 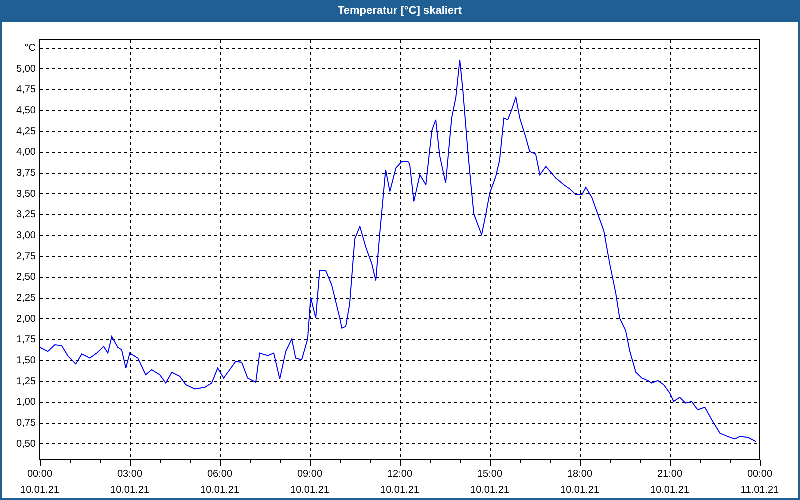 I want to click on y-tick-label: 5,00, so click(x=26, y=69).